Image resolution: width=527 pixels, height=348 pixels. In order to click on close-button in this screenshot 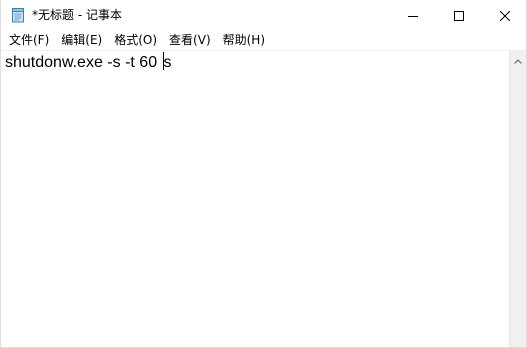, I will do `click(504, 15)`.